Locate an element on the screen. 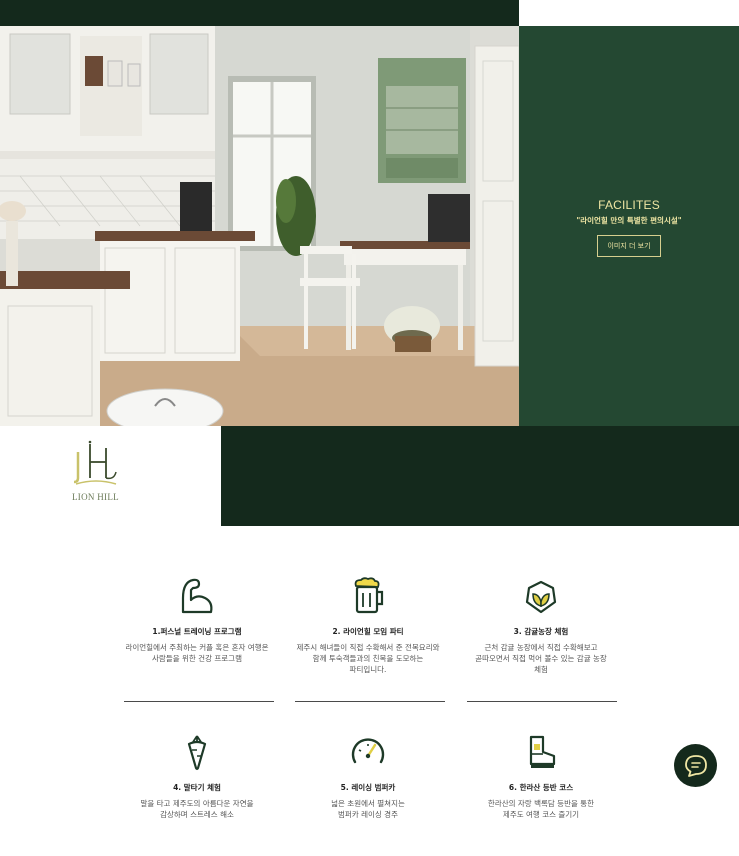 The image size is (739, 856). top-dark-strip is located at coordinates (259, 13).